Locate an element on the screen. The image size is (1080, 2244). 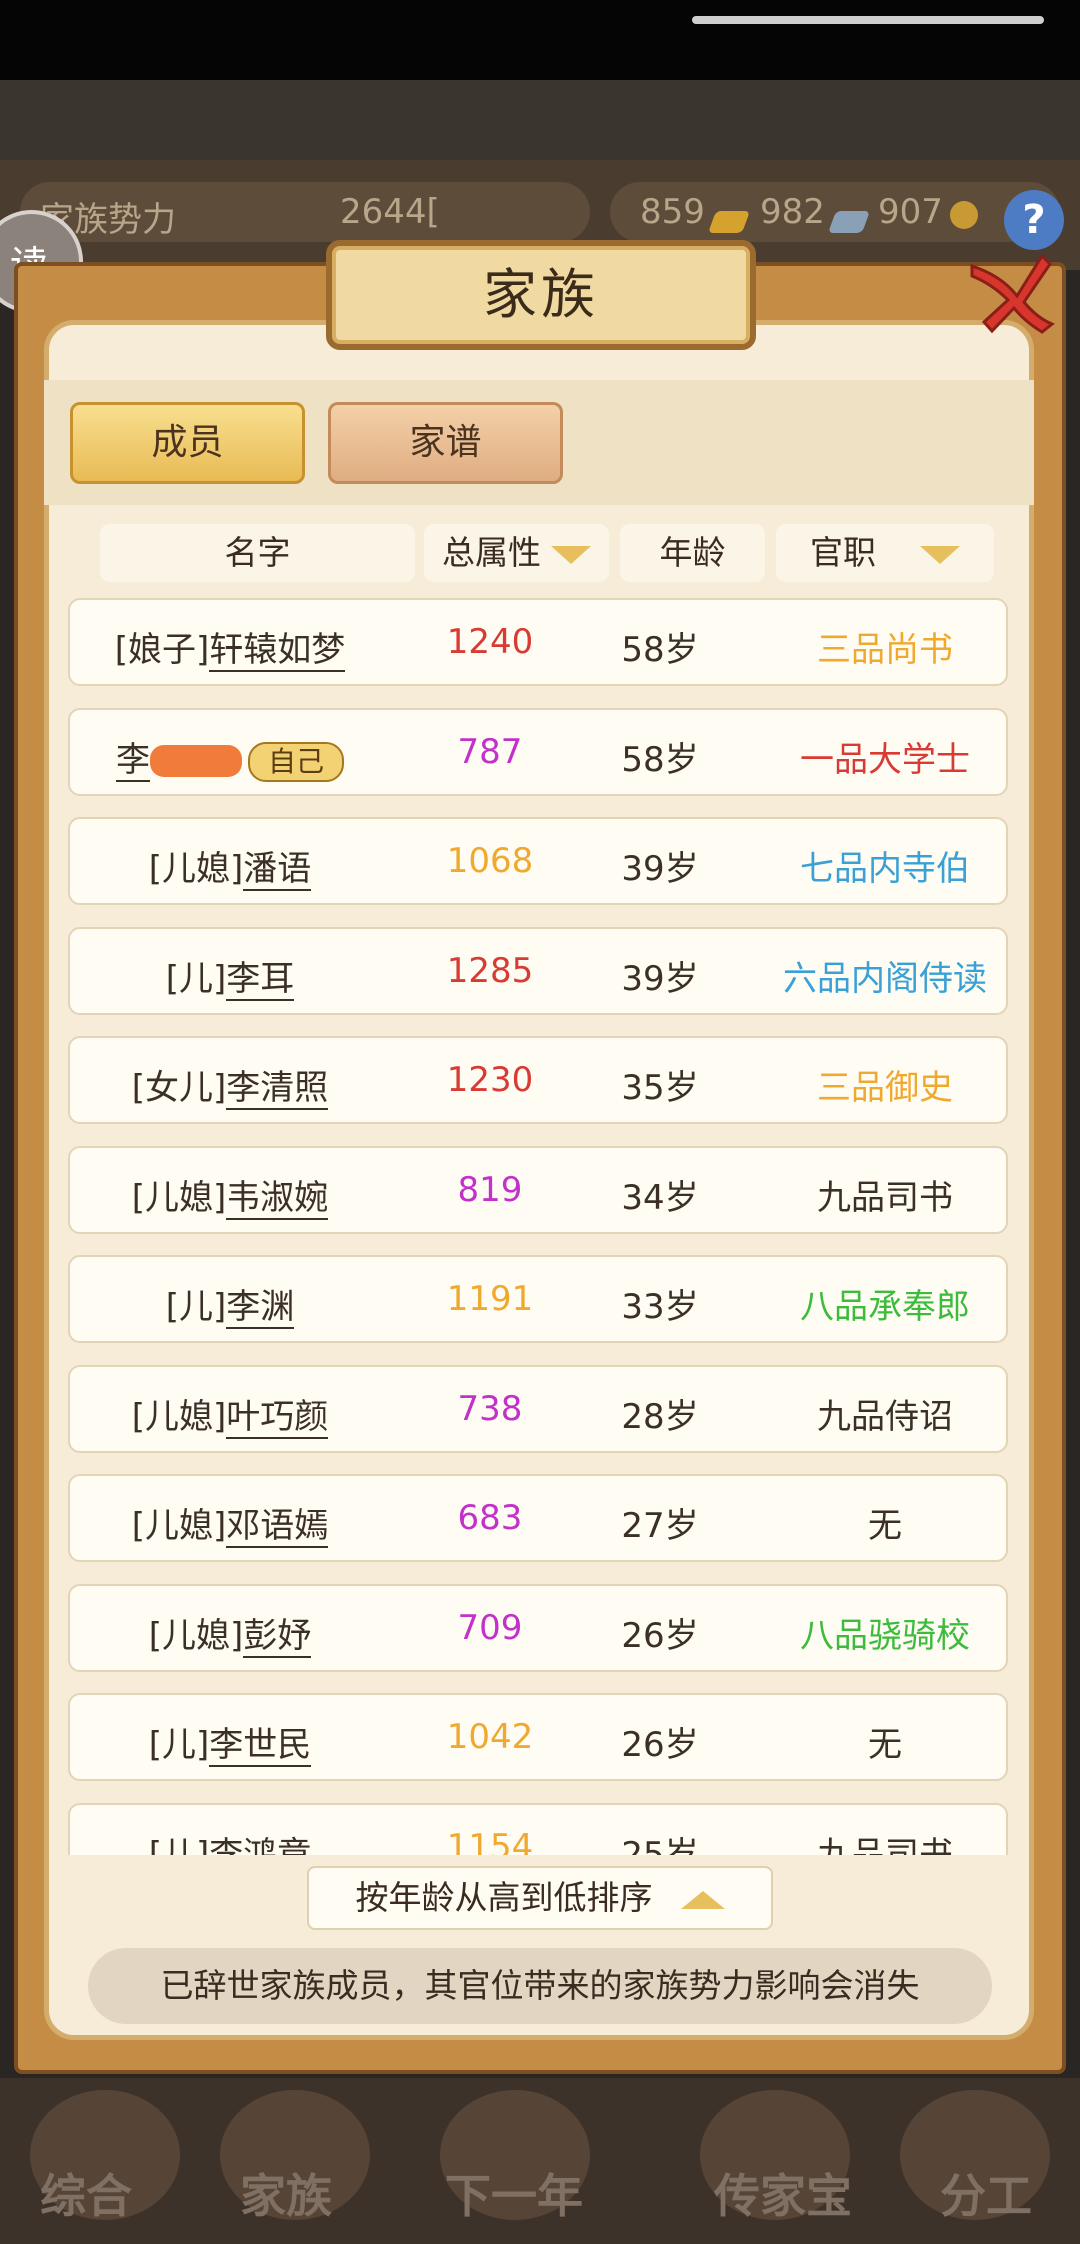
member-office: 八品承奉郎 is located at coordinates (885, 1307).